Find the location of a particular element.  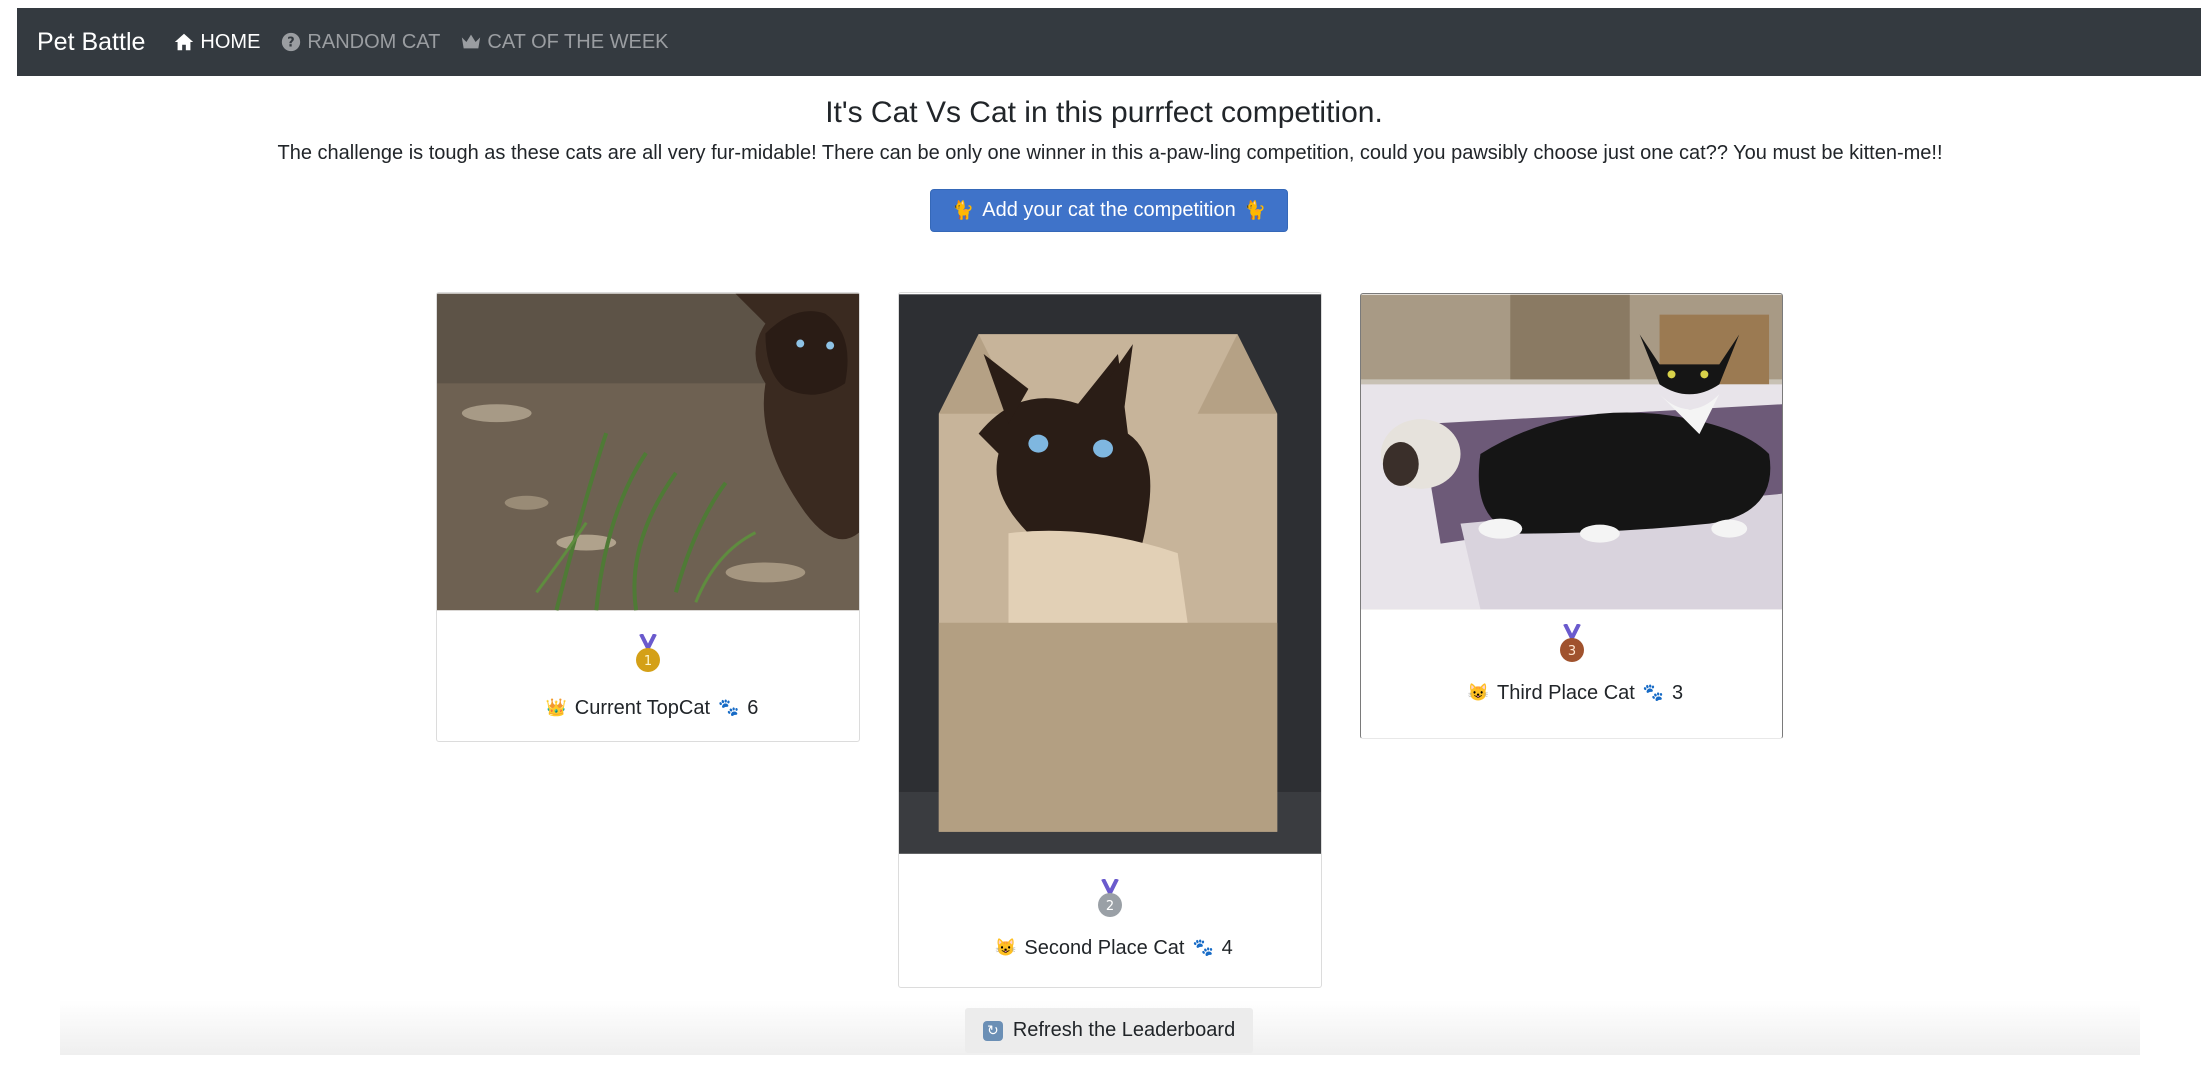

silver-medal-icon: 2 is located at coordinates (1110, 898).